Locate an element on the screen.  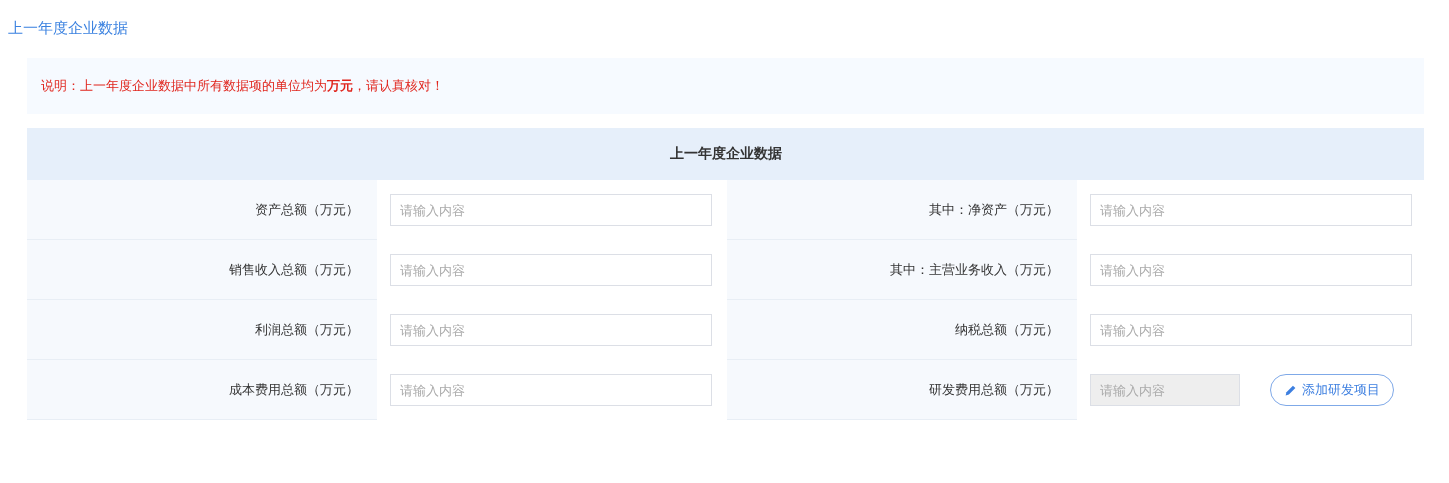
field-label: 成本费用总额（万元） is located at coordinates (202, 390).